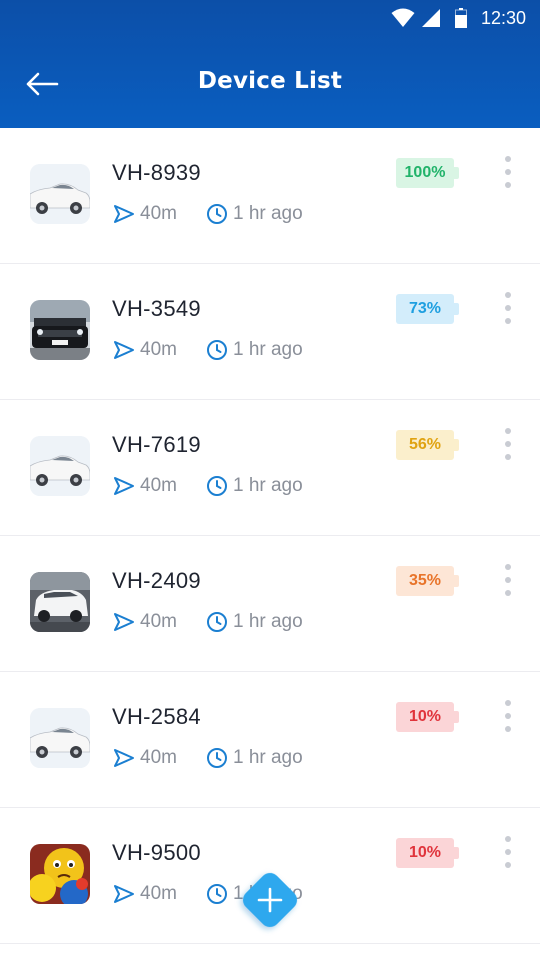  Describe the element at coordinates (427, 173) in the screenshot. I see `battery-badge: 100%` at that location.